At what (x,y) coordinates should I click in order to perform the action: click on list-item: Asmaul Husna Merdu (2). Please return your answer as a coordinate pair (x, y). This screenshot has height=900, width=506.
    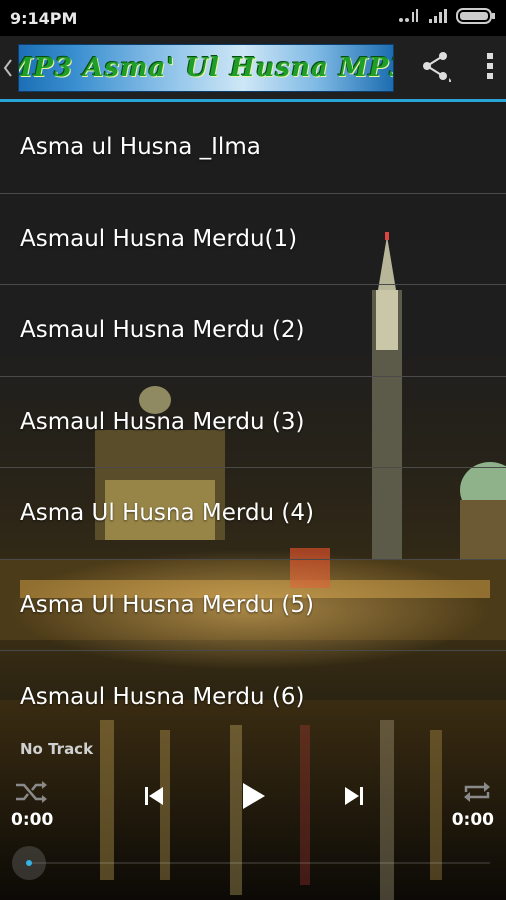
    Looking at the image, I should click on (253, 331).